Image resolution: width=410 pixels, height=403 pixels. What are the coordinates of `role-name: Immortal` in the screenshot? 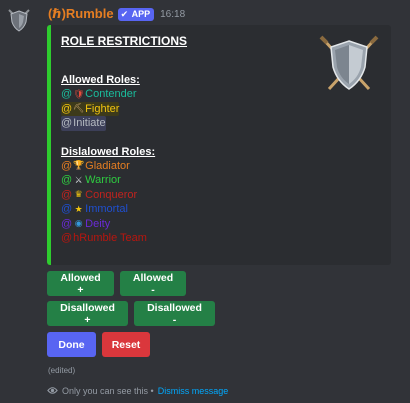 It's located at (106, 209).